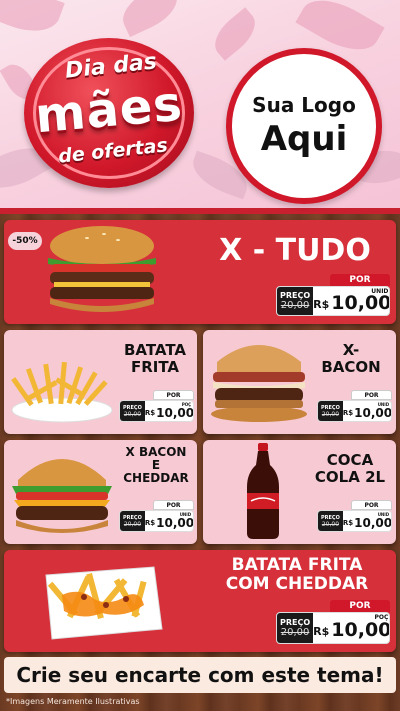 The image size is (400, 711). What do you see at coordinates (102, 269) in the screenshot?
I see `burger-image` at bounding box center [102, 269].